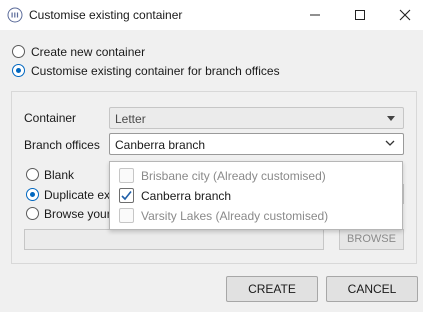 This screenshot has height=312, width=423. Describe the element at coordinates (391, 118) in the screenshot. I see `dropdown-arrow-icon` at that location.